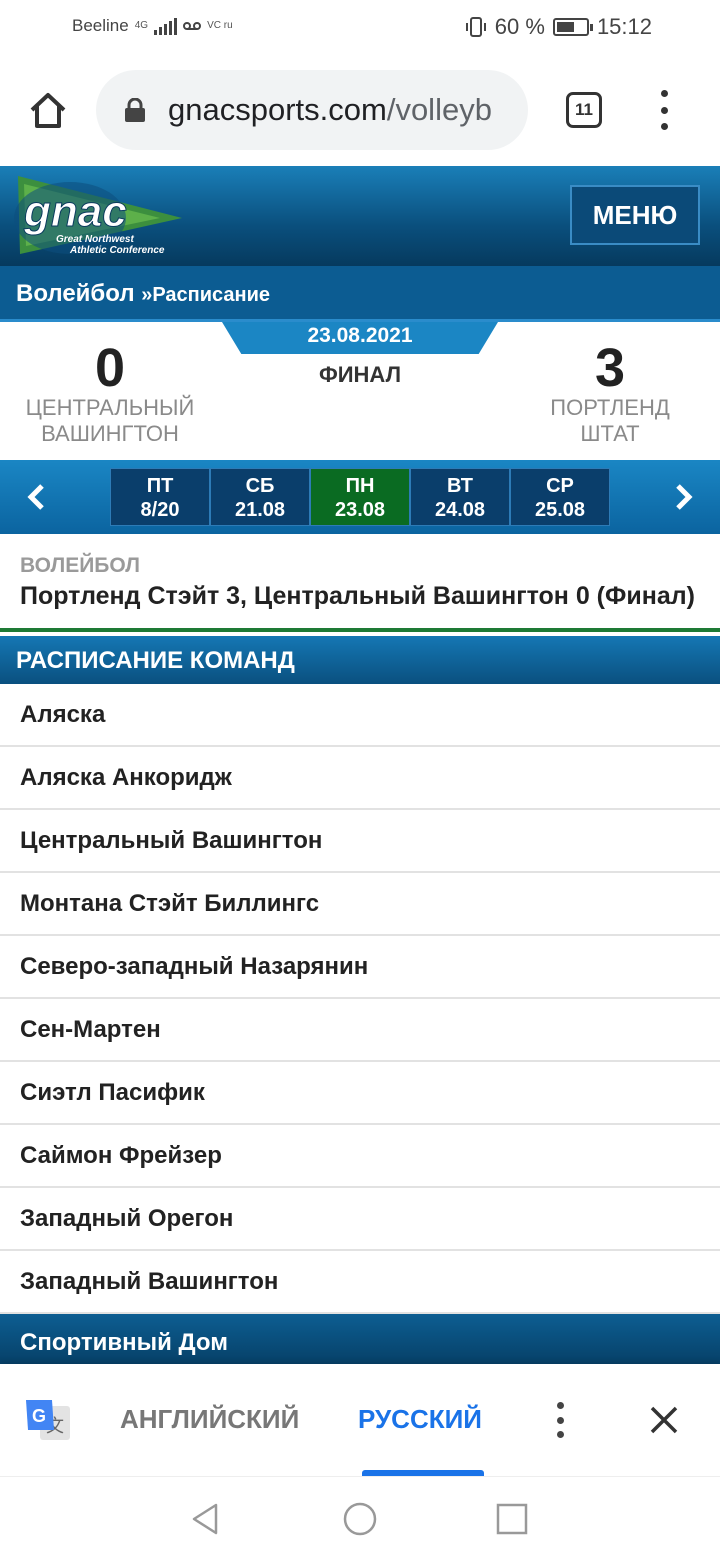 The width and height of the screenshot is (720, 1560). I want to click on team-schedule-header: РАСПИСАНИЕ КОМАНД, so click(360, 660).